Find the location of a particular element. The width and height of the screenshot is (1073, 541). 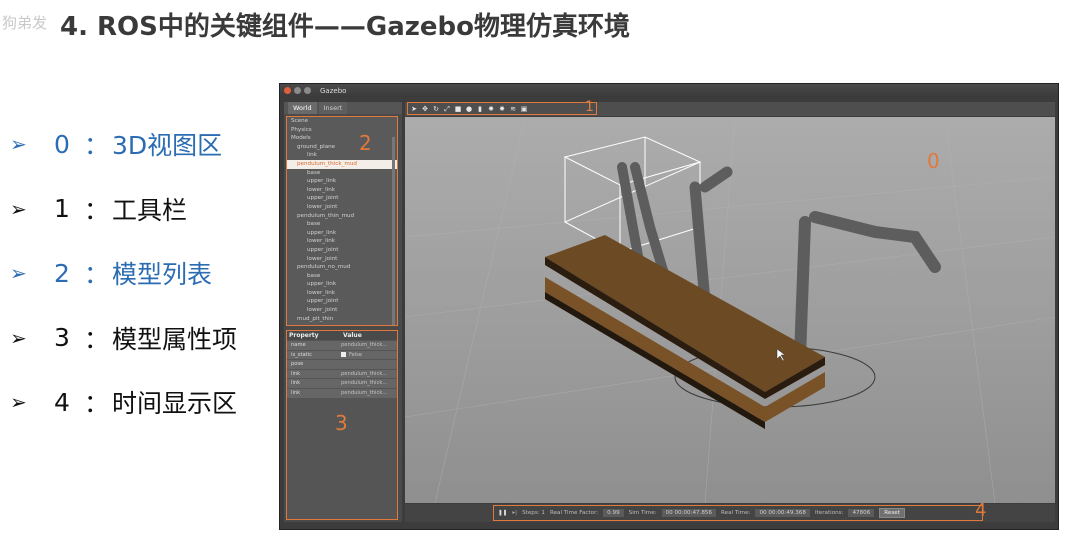

property-row: pose is located at coordinates (342, 364).